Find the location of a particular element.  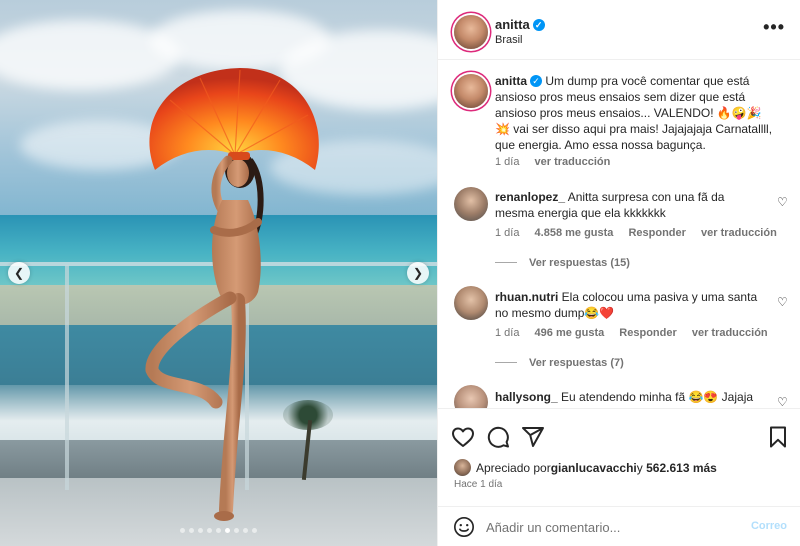

comment-username: hallysong_ is located at coordinates (526, 397).